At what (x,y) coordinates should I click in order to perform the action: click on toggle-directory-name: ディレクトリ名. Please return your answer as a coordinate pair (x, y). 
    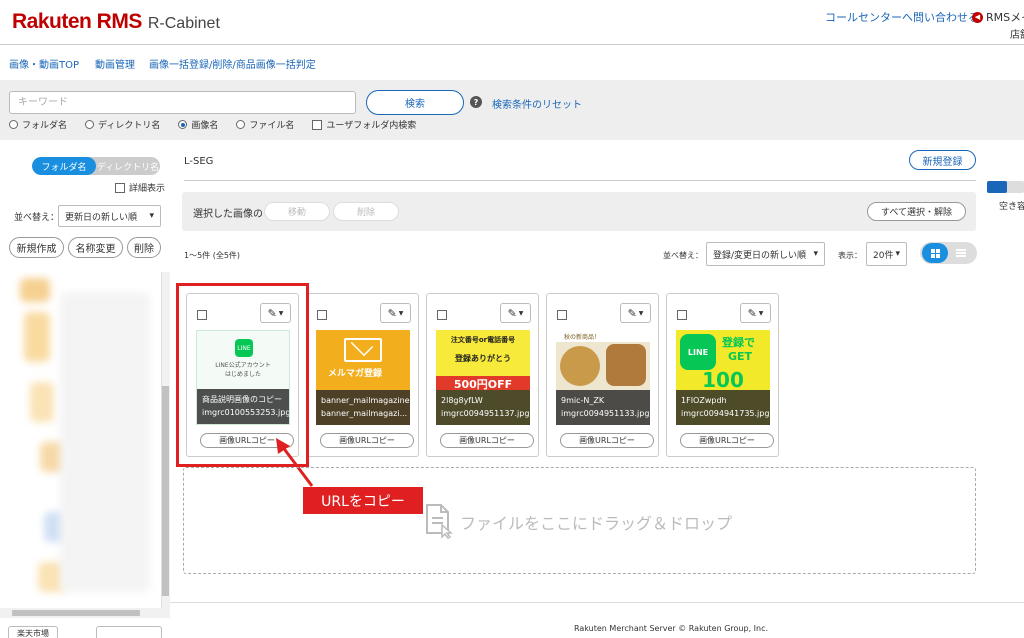
    Looking at the image, I should click on (128, 166).